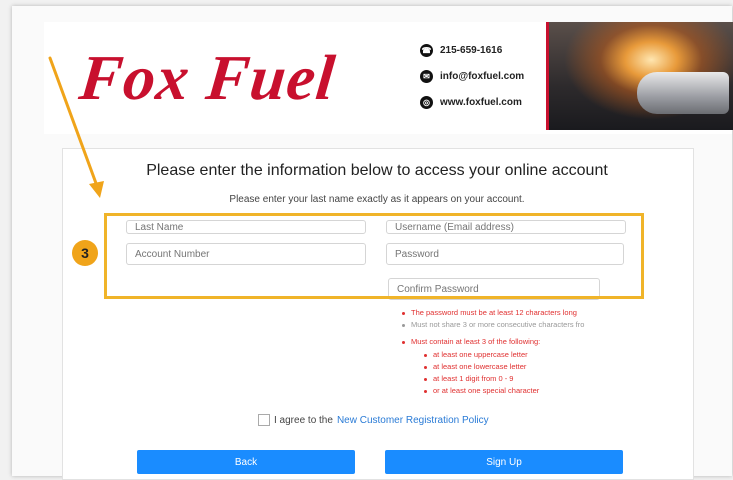  Describe the element at coordinates (482, 76) in the screenshot. I see `email-address: info@foxfuel.com` at that location.